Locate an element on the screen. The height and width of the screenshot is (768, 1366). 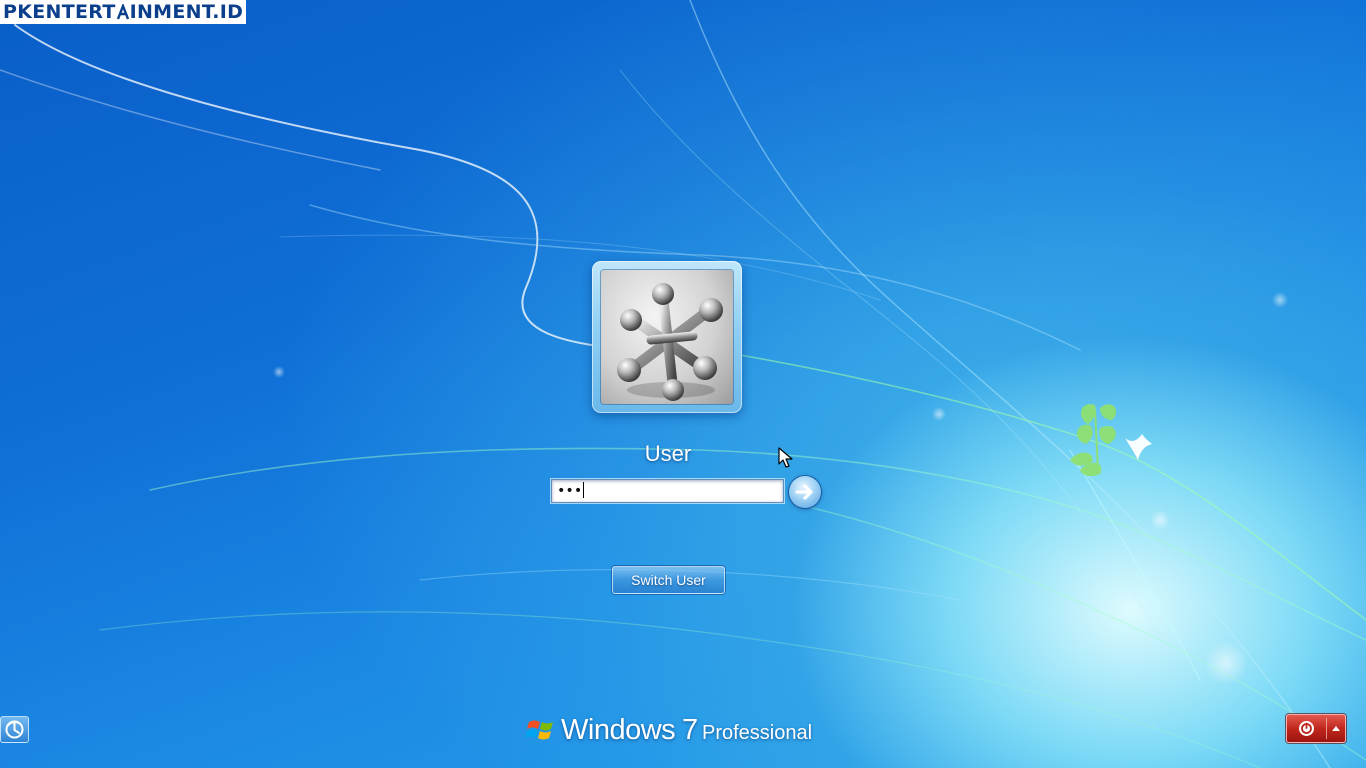
power-options-button is located at coordinates (1336, 728).